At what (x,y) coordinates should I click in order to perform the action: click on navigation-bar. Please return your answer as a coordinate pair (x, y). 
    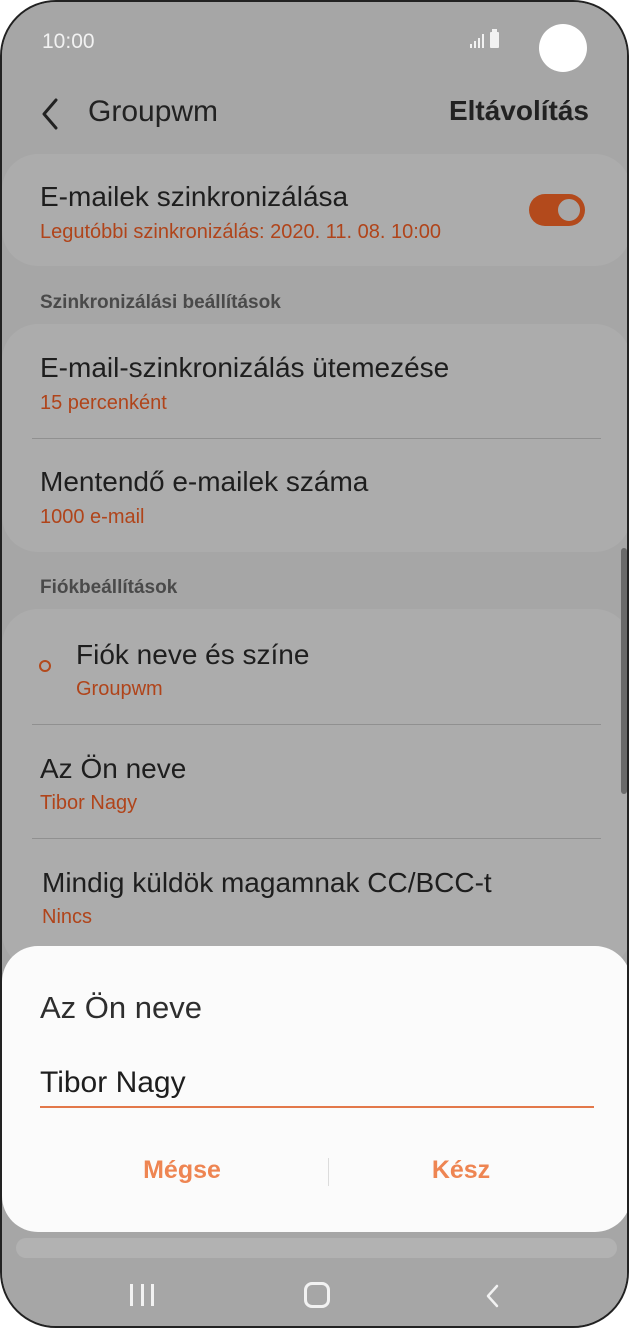
    Looking at the image, I should click on (314, 1294).